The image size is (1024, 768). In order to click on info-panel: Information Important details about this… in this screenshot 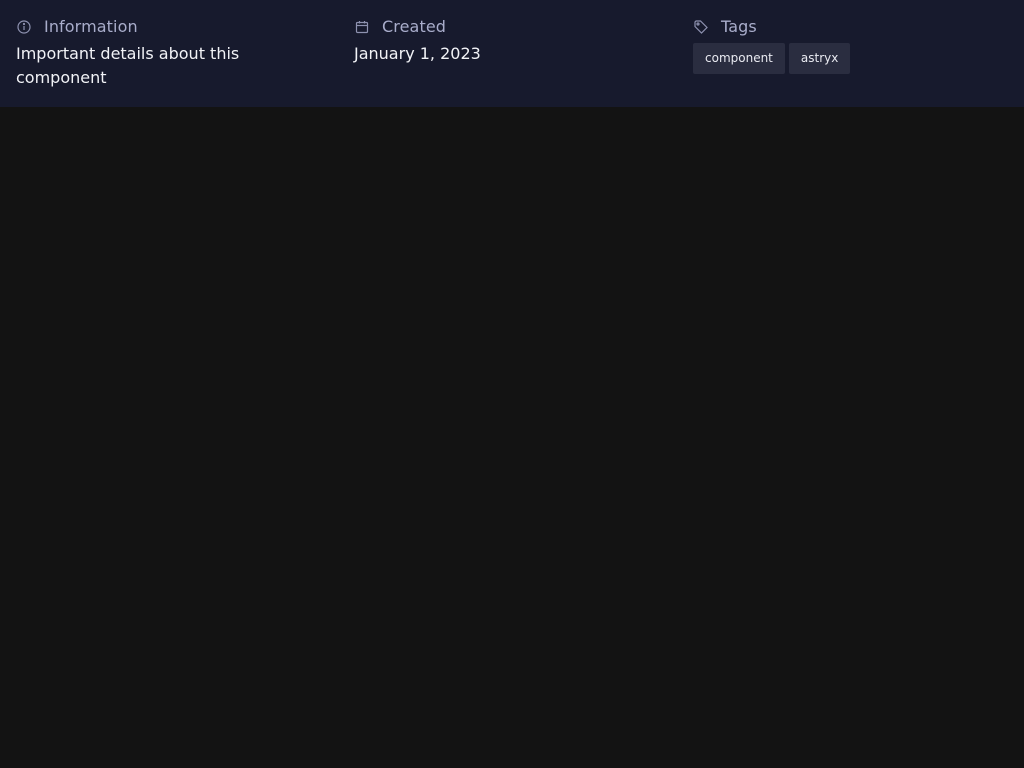, I will do `click(512, 53)`.